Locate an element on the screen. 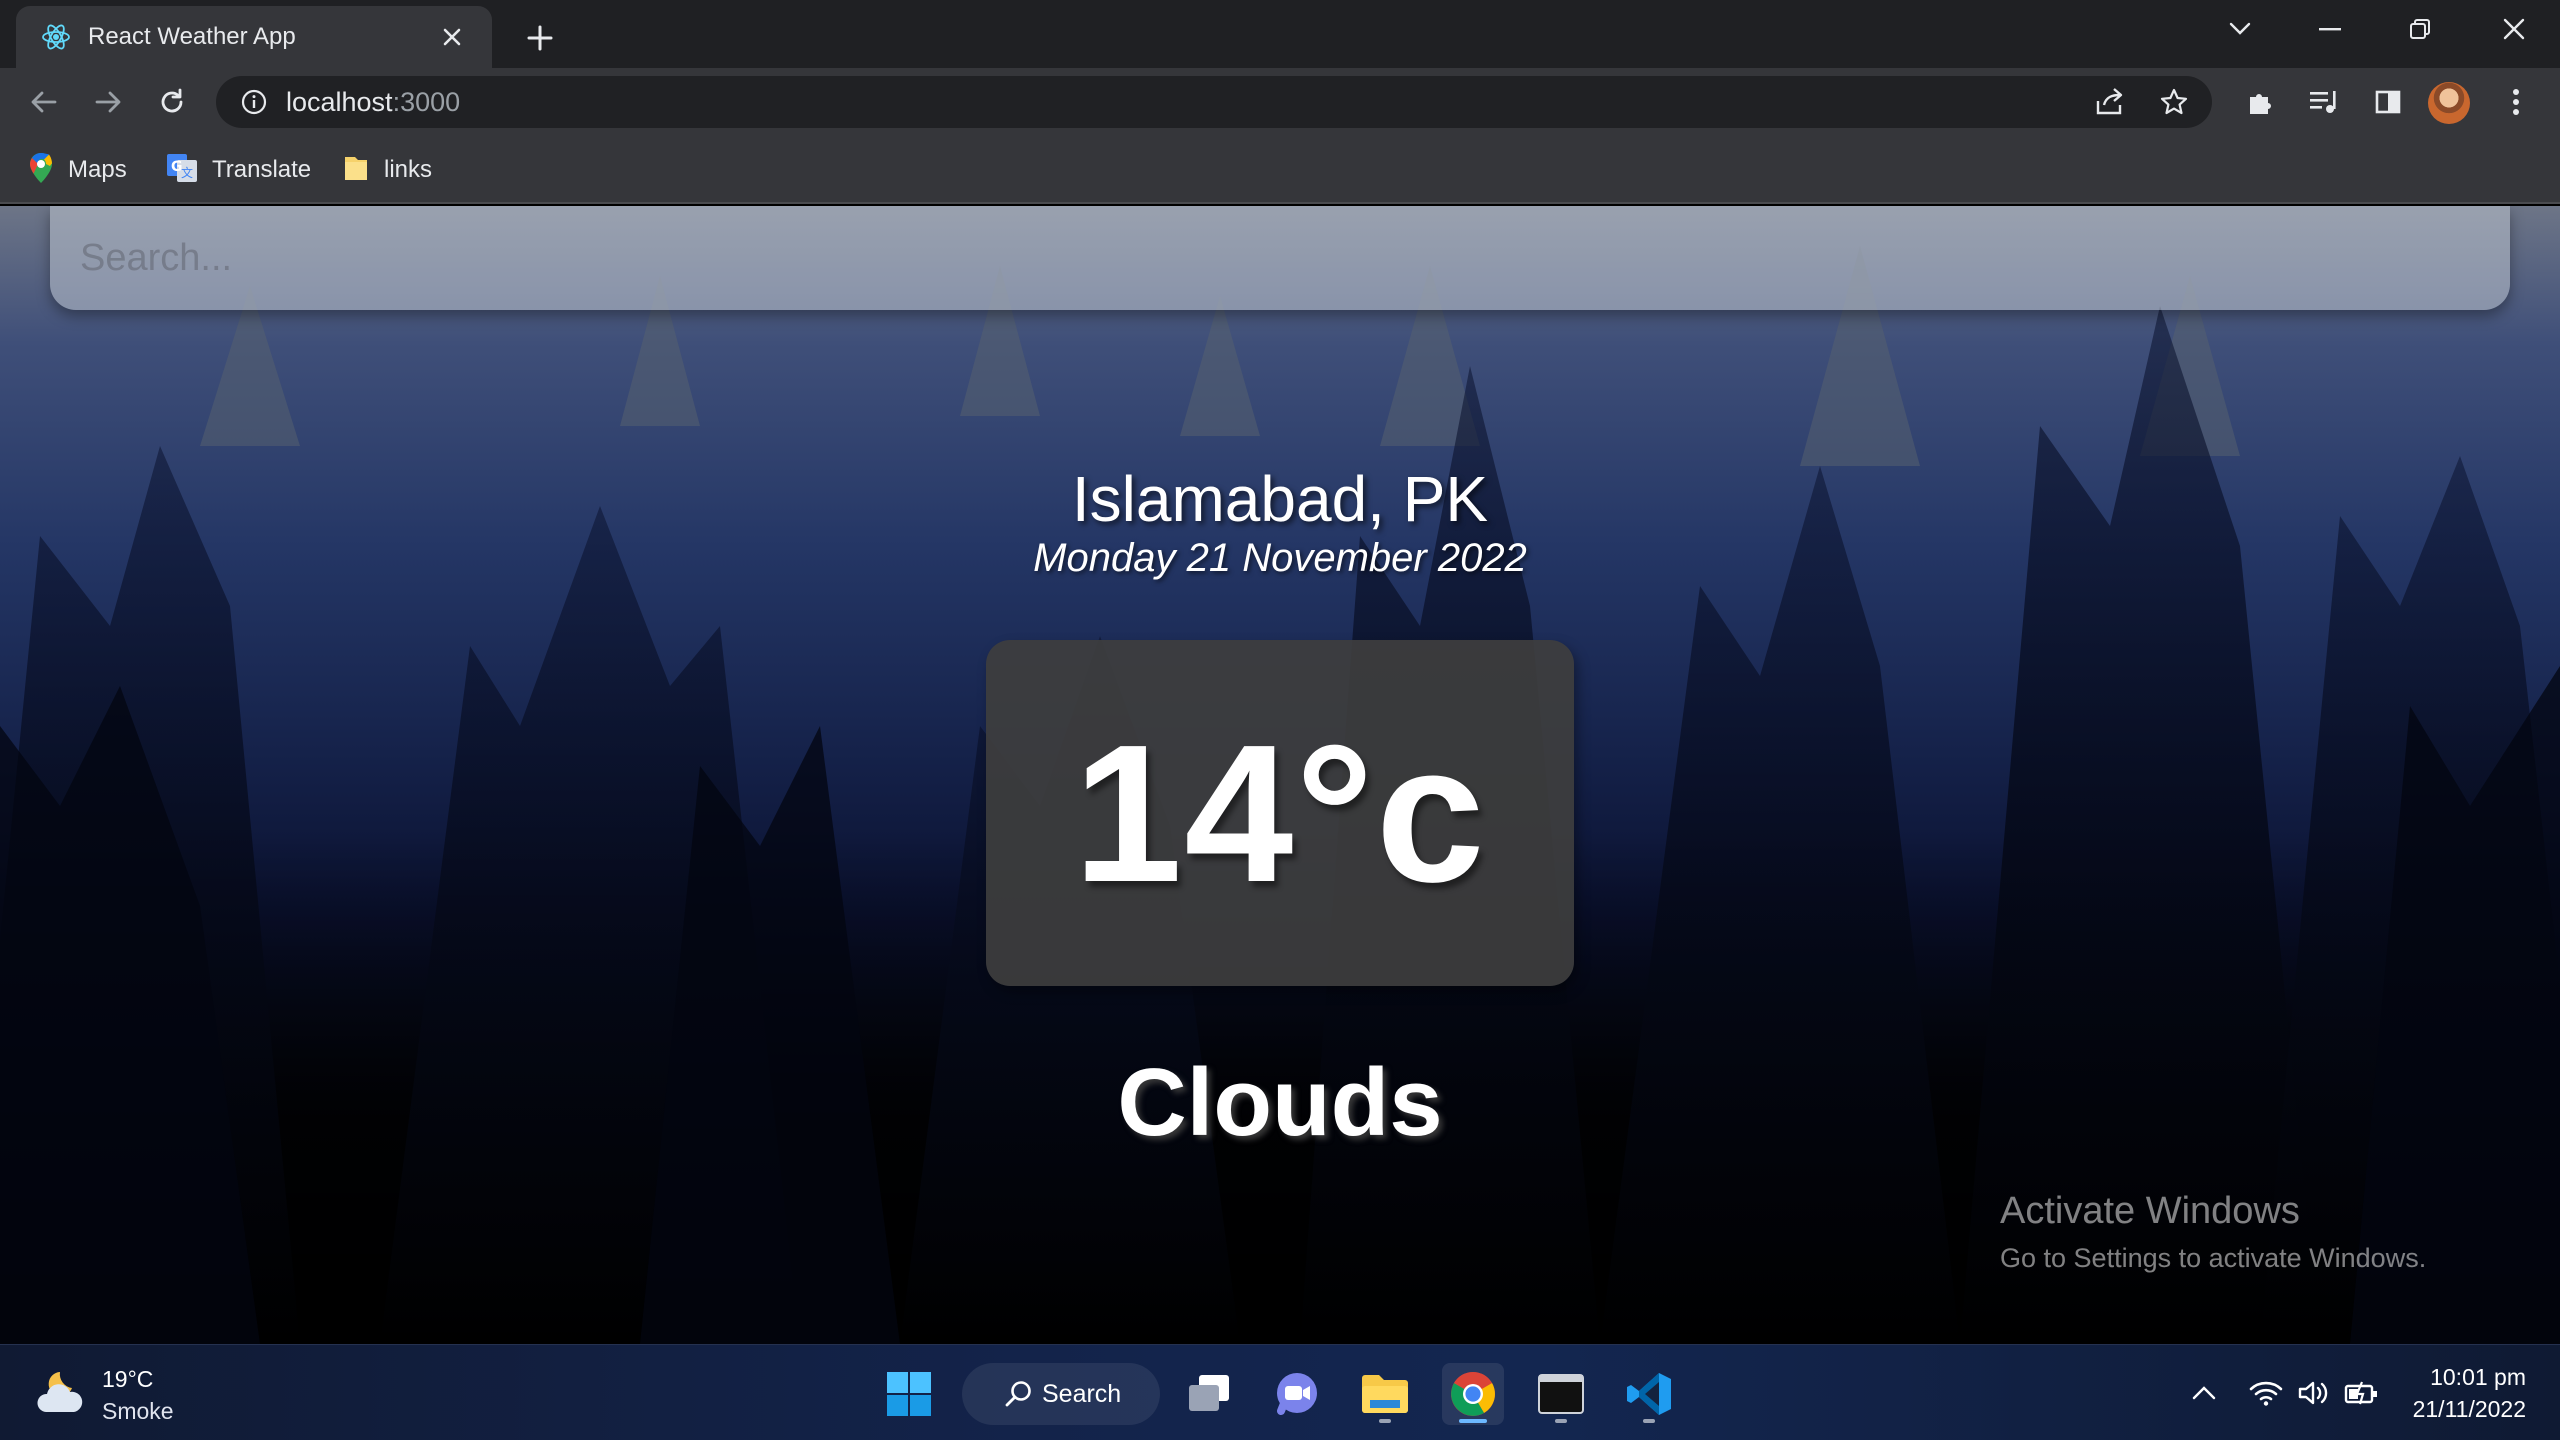 Image resolution: width=2560 pixels, height=1440 pixels. browser-tab: React Weather App is located at coordinates (254, 37).